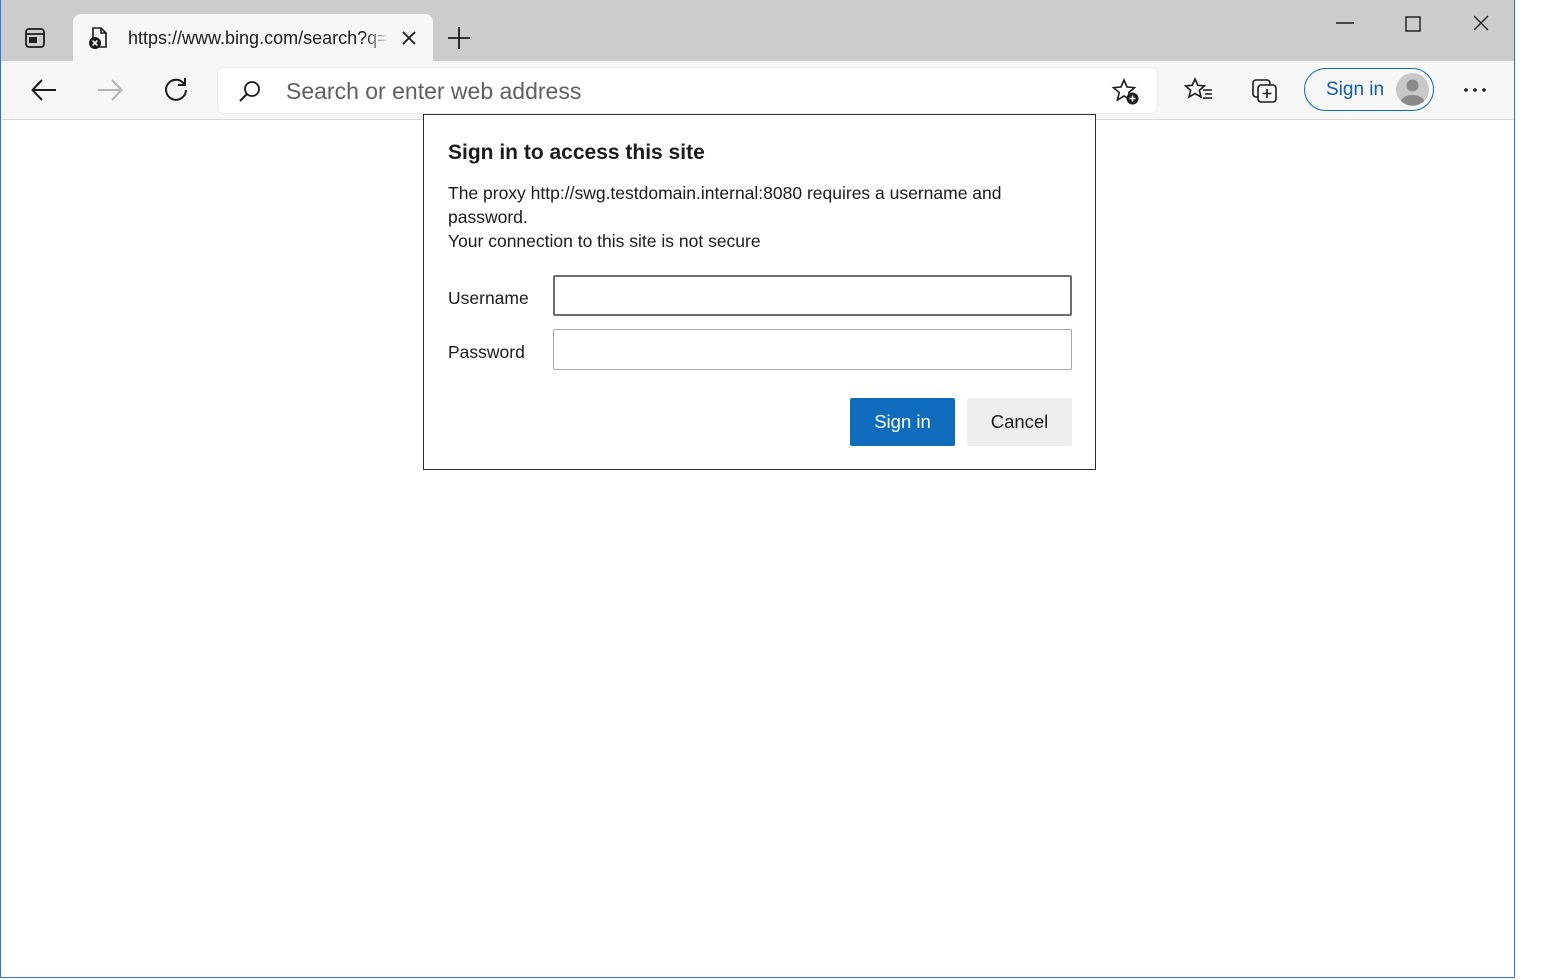 The width and height of the screenshot is (1541, 980). I want to click on cancel-button: Cancel, so click(1019, 422).